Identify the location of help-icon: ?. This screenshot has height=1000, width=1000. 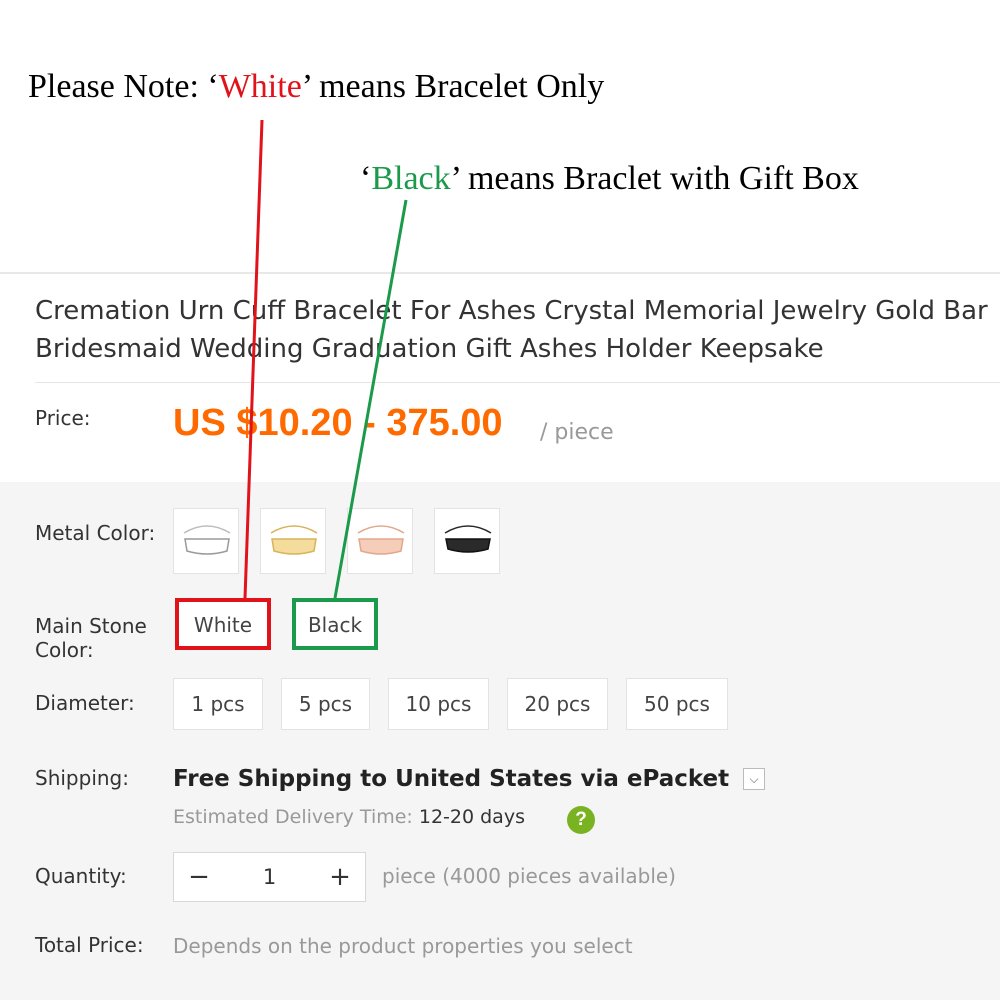
(581, 820).